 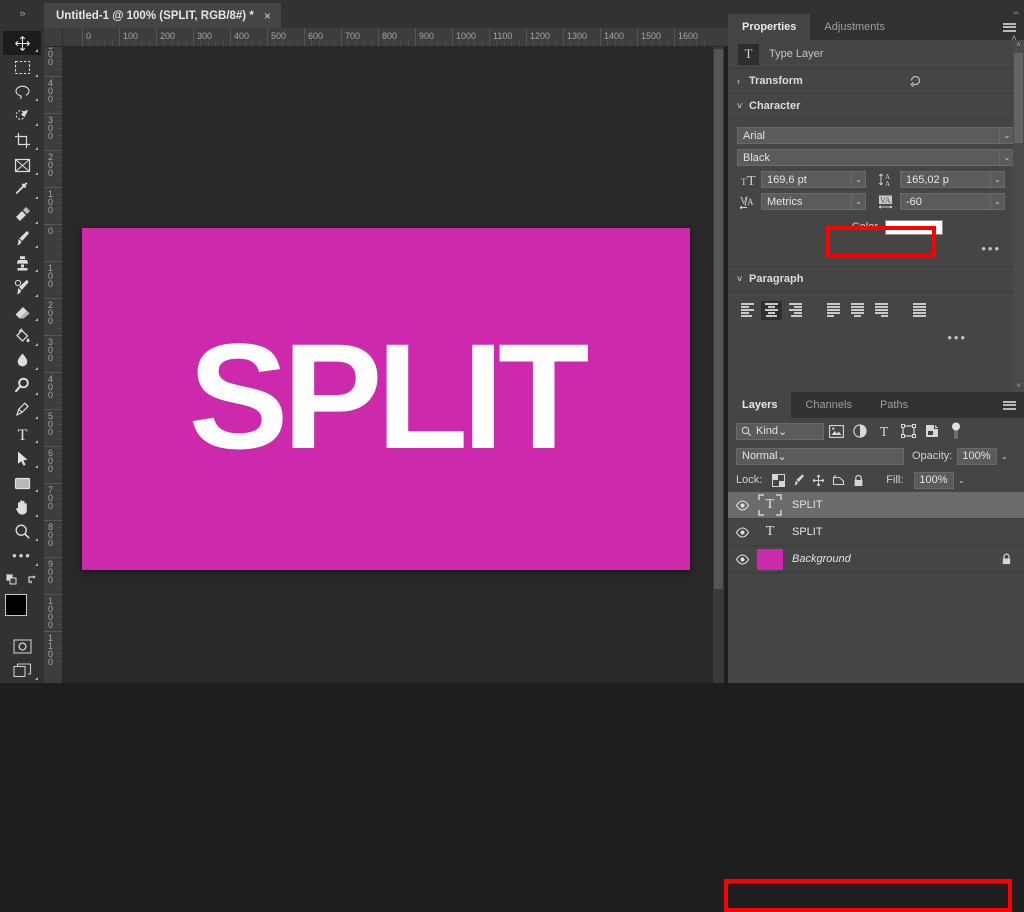 I want to click on properties-scrollbar-thumb, so click(x=1018, y=98).